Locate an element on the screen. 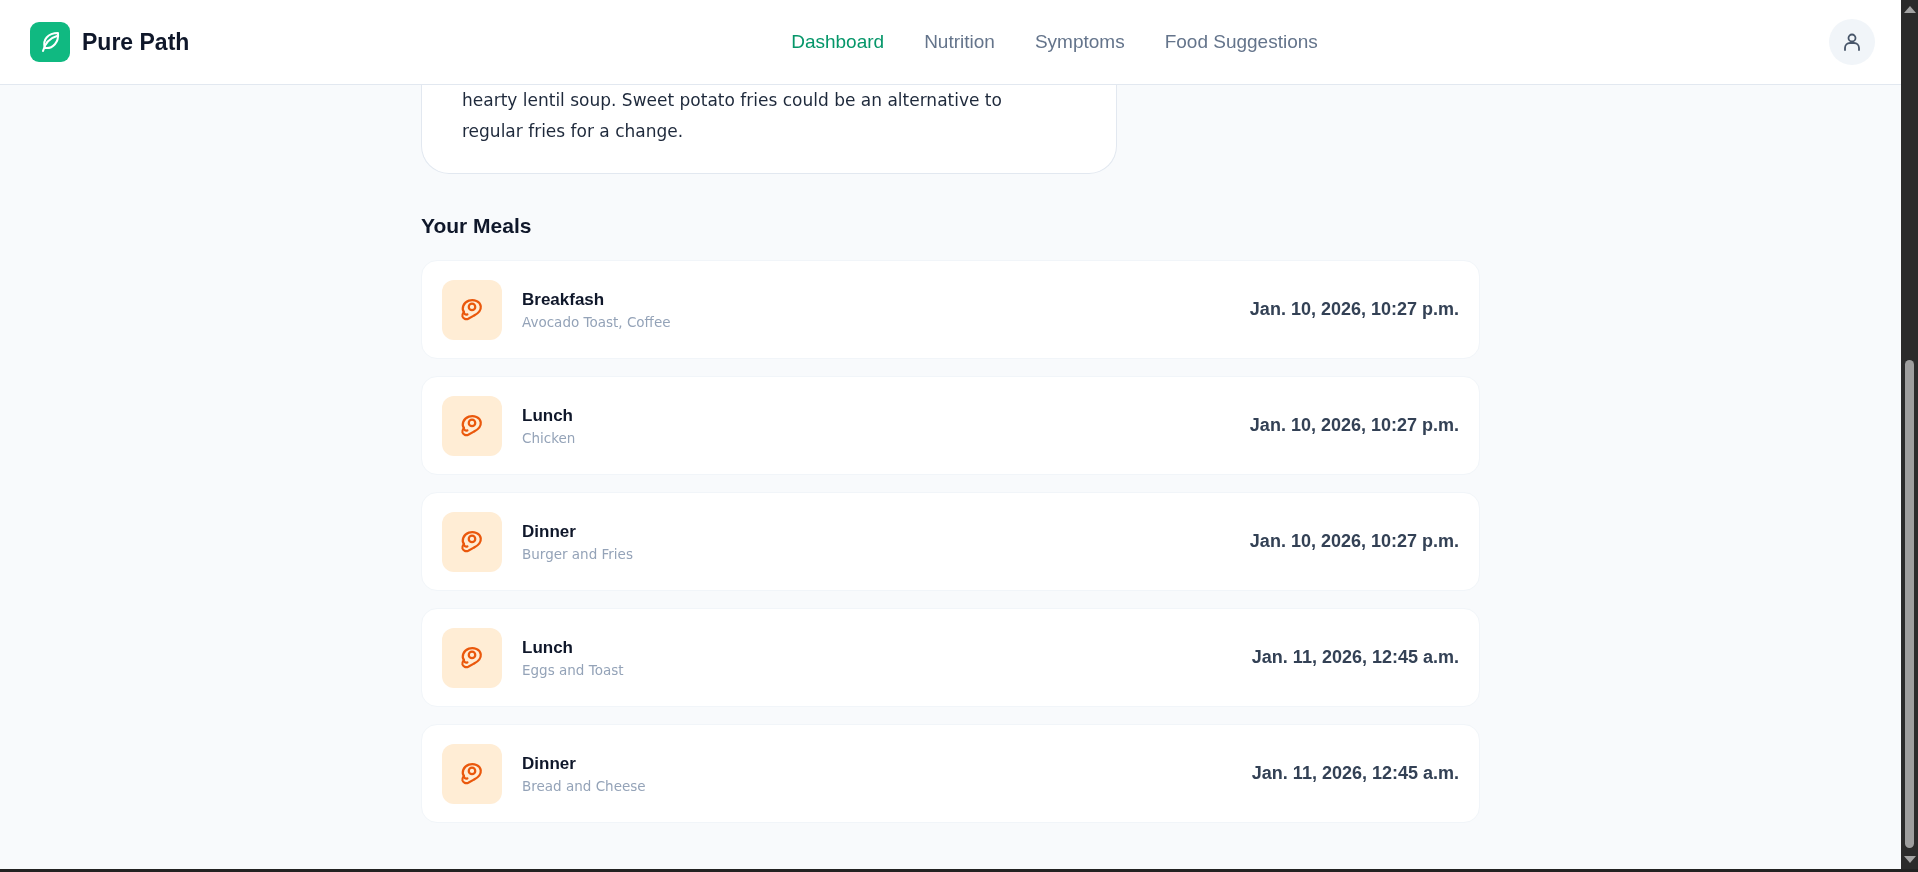 The width and height of the screenshot is (1918, 872). user-avatar-button is located at coordinates (1852, 42).